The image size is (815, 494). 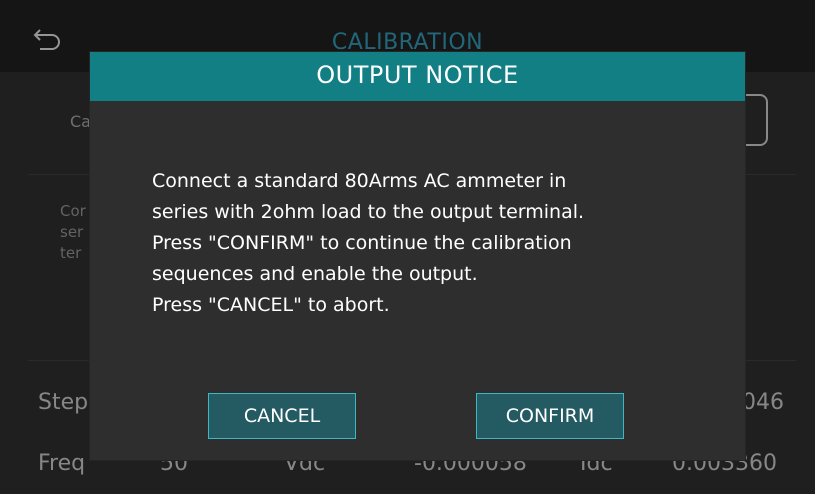 I want to click on confirm-button: CONFIRM, so click(x=550, y=416).